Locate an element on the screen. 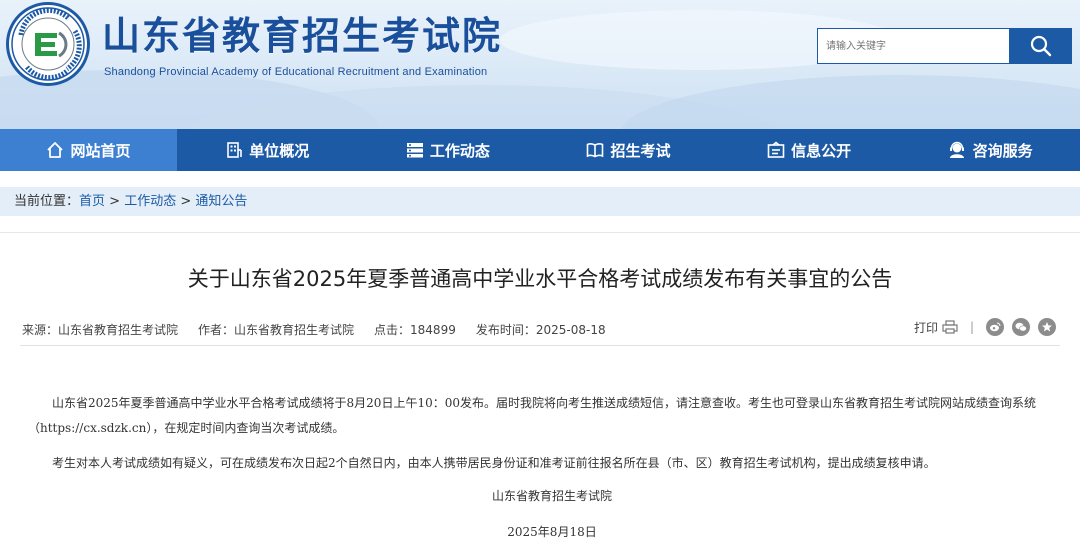 Image resolution: width=1080 pixels, height=542 pixels. nav-item-news: 工作动态 is located at coordinates (448, 150).